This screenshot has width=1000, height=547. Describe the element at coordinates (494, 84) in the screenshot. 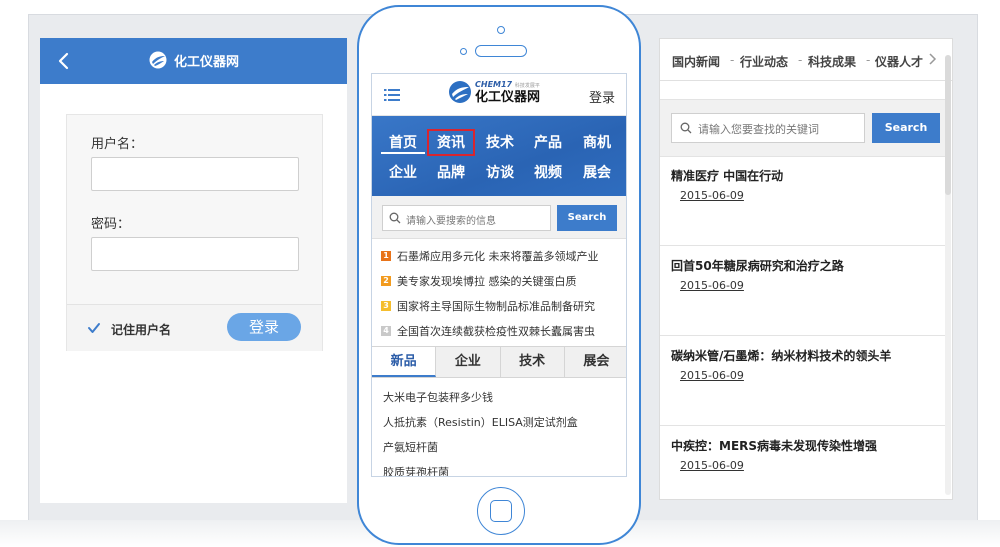

I see `logo-en-text: CHEM17` at that location.